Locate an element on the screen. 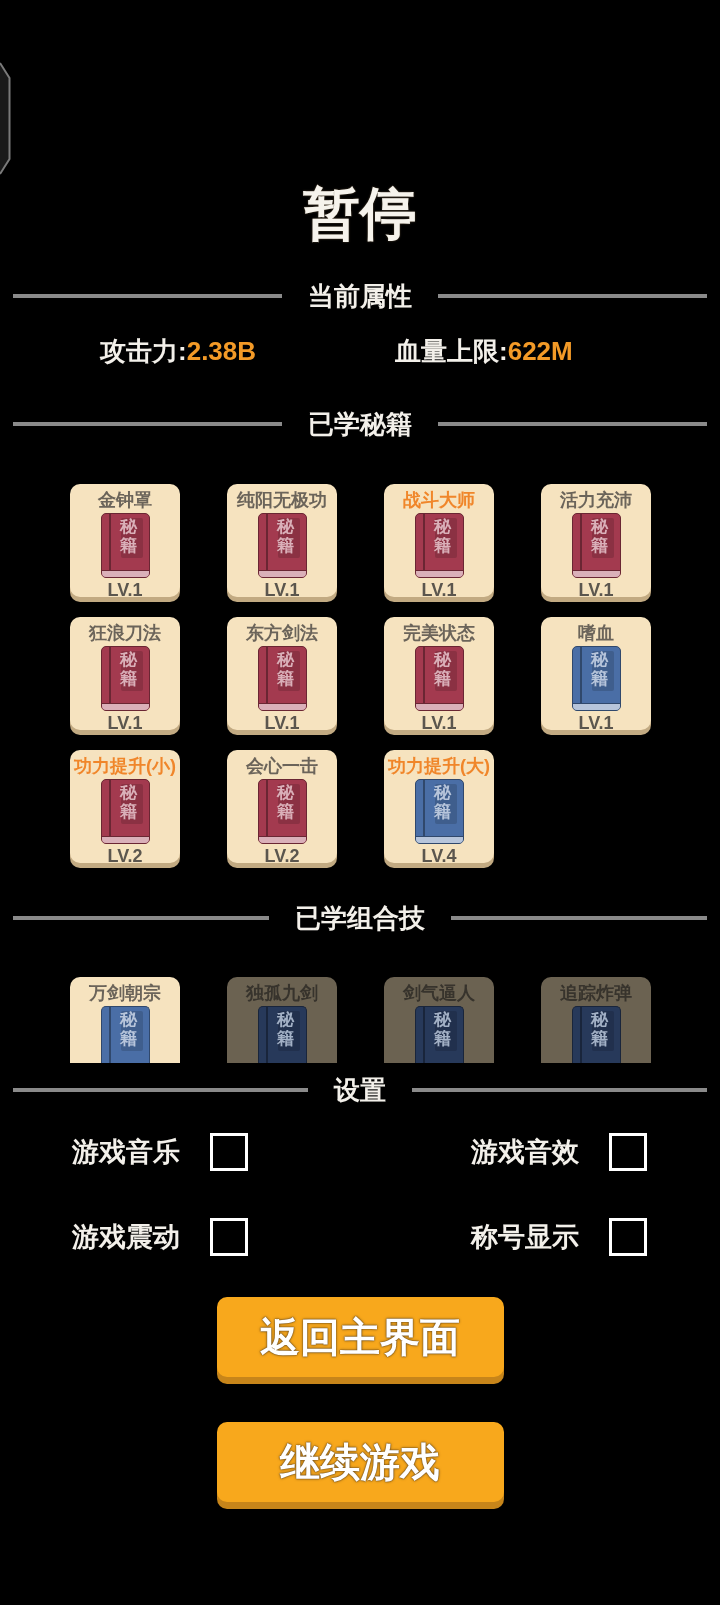 This screenshot has width=720, height=1605. combo-name: 万剑朝宗 is located at coordinates (125, 993).